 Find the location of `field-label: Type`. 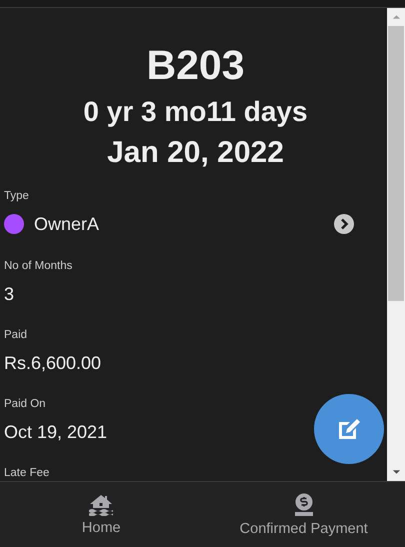

field-label: Type is located at coordinates (17, 196).